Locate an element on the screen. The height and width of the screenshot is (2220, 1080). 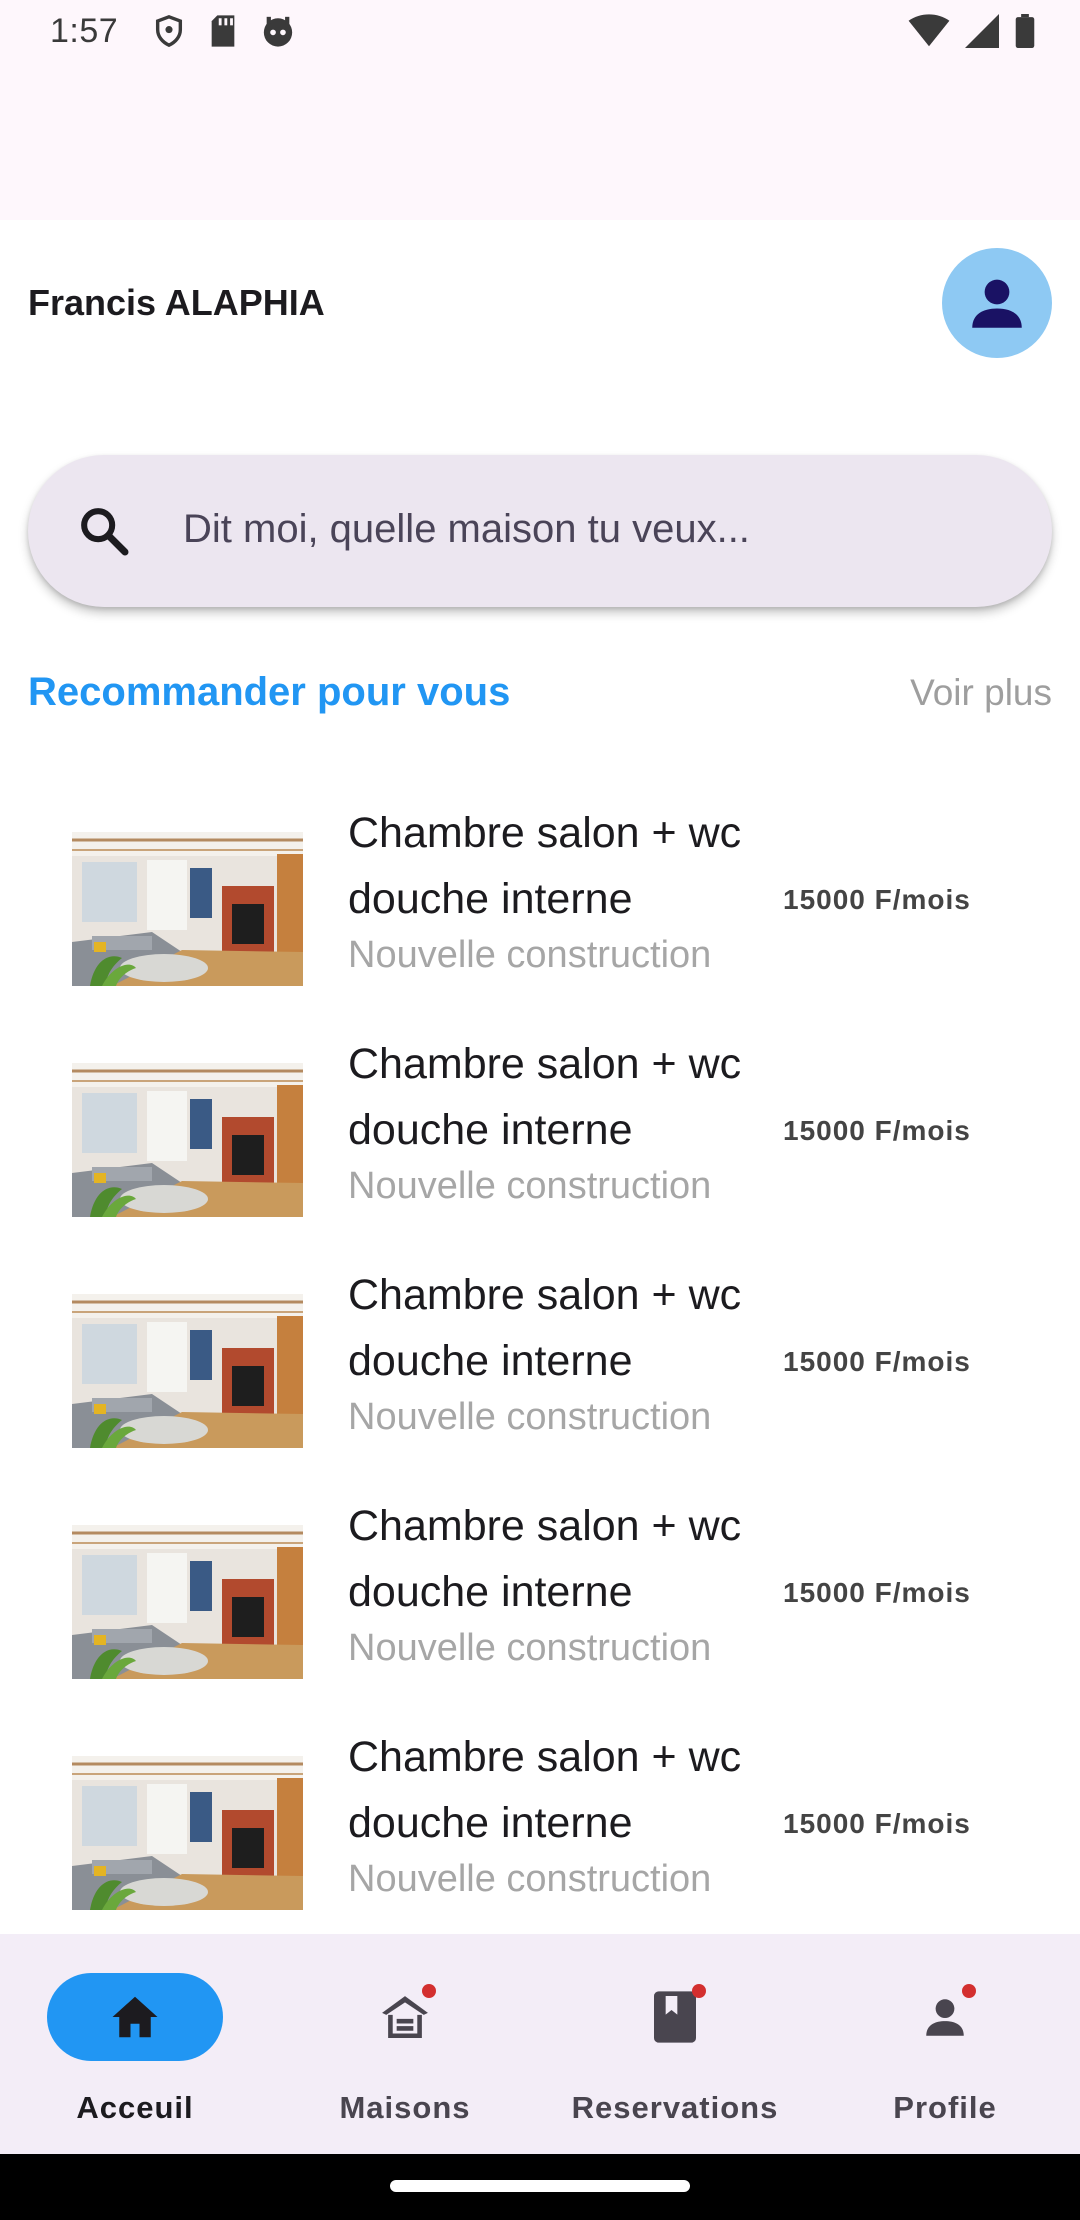
see-more-link: Voir plus is located at coordinates (981, 693).